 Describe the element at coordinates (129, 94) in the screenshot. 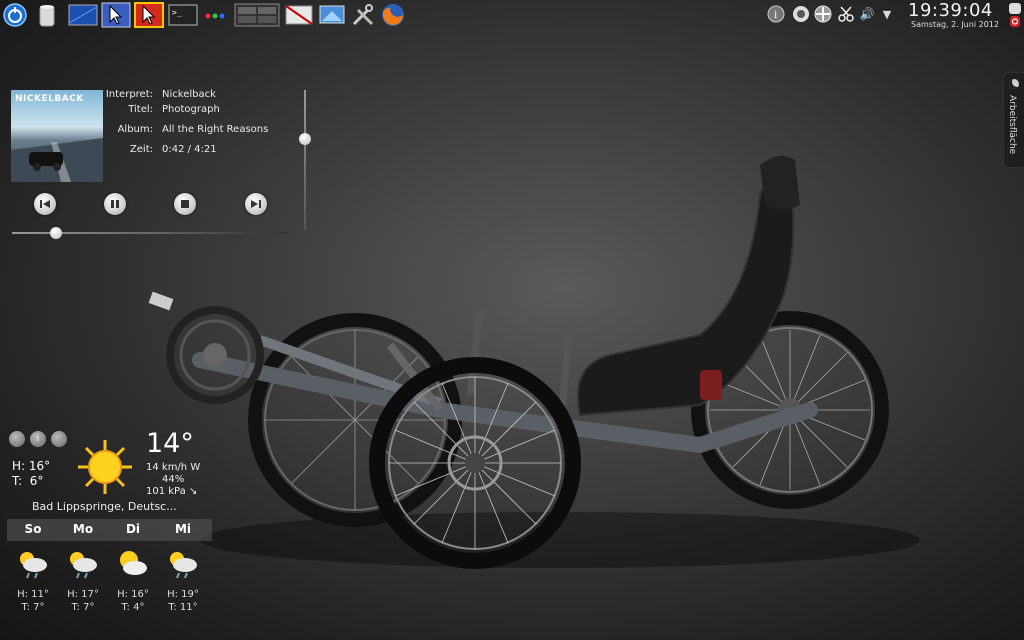

I see `artist-key: Interpret:` at that location.